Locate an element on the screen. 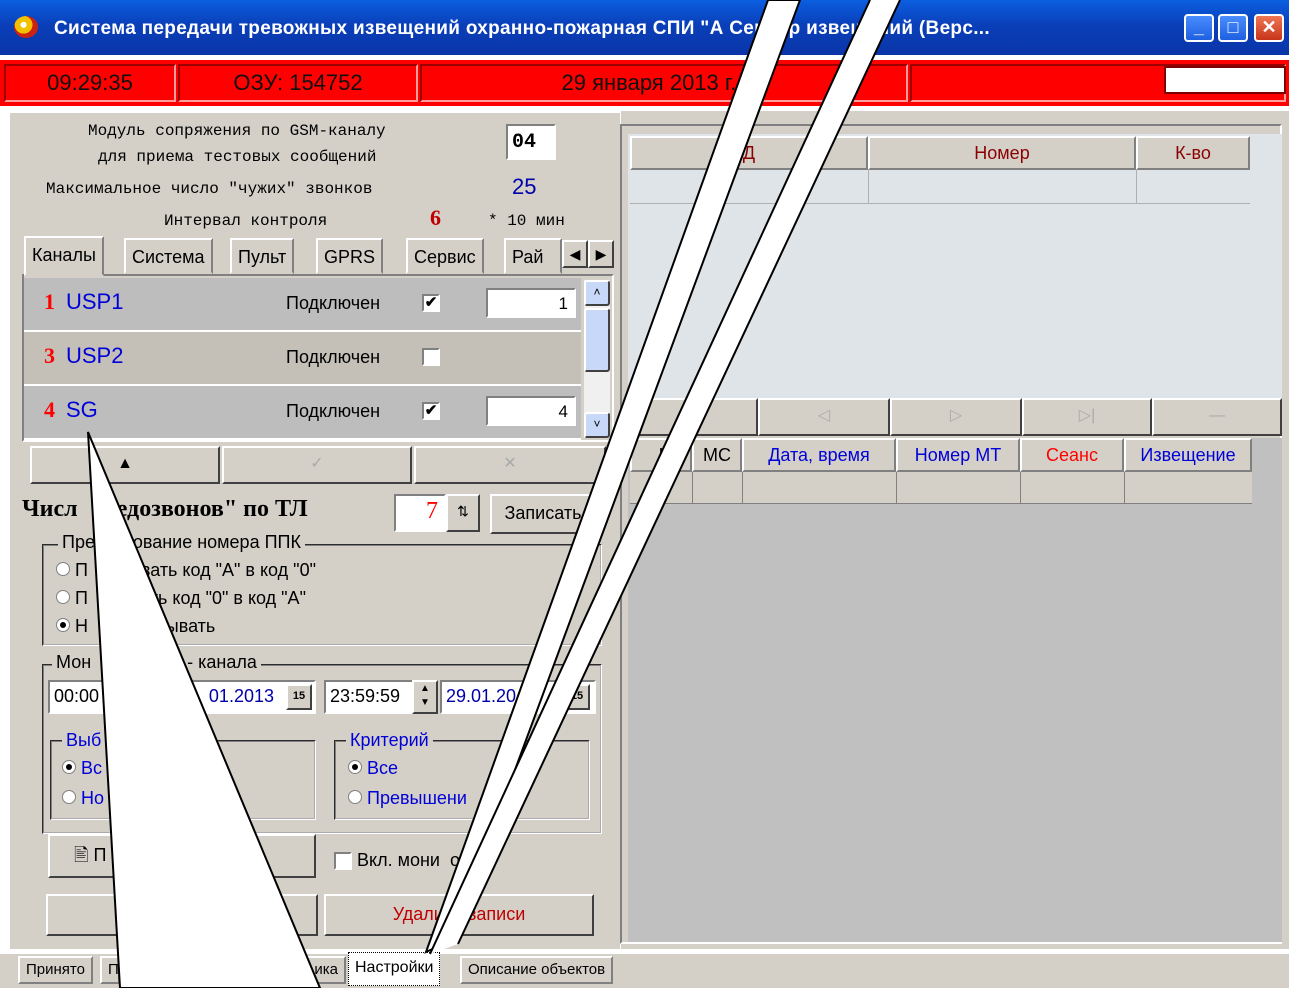 The width and height of the screenshot is (1289, 988). top-grid-header: К-во is located at coordinates (1193, 153).